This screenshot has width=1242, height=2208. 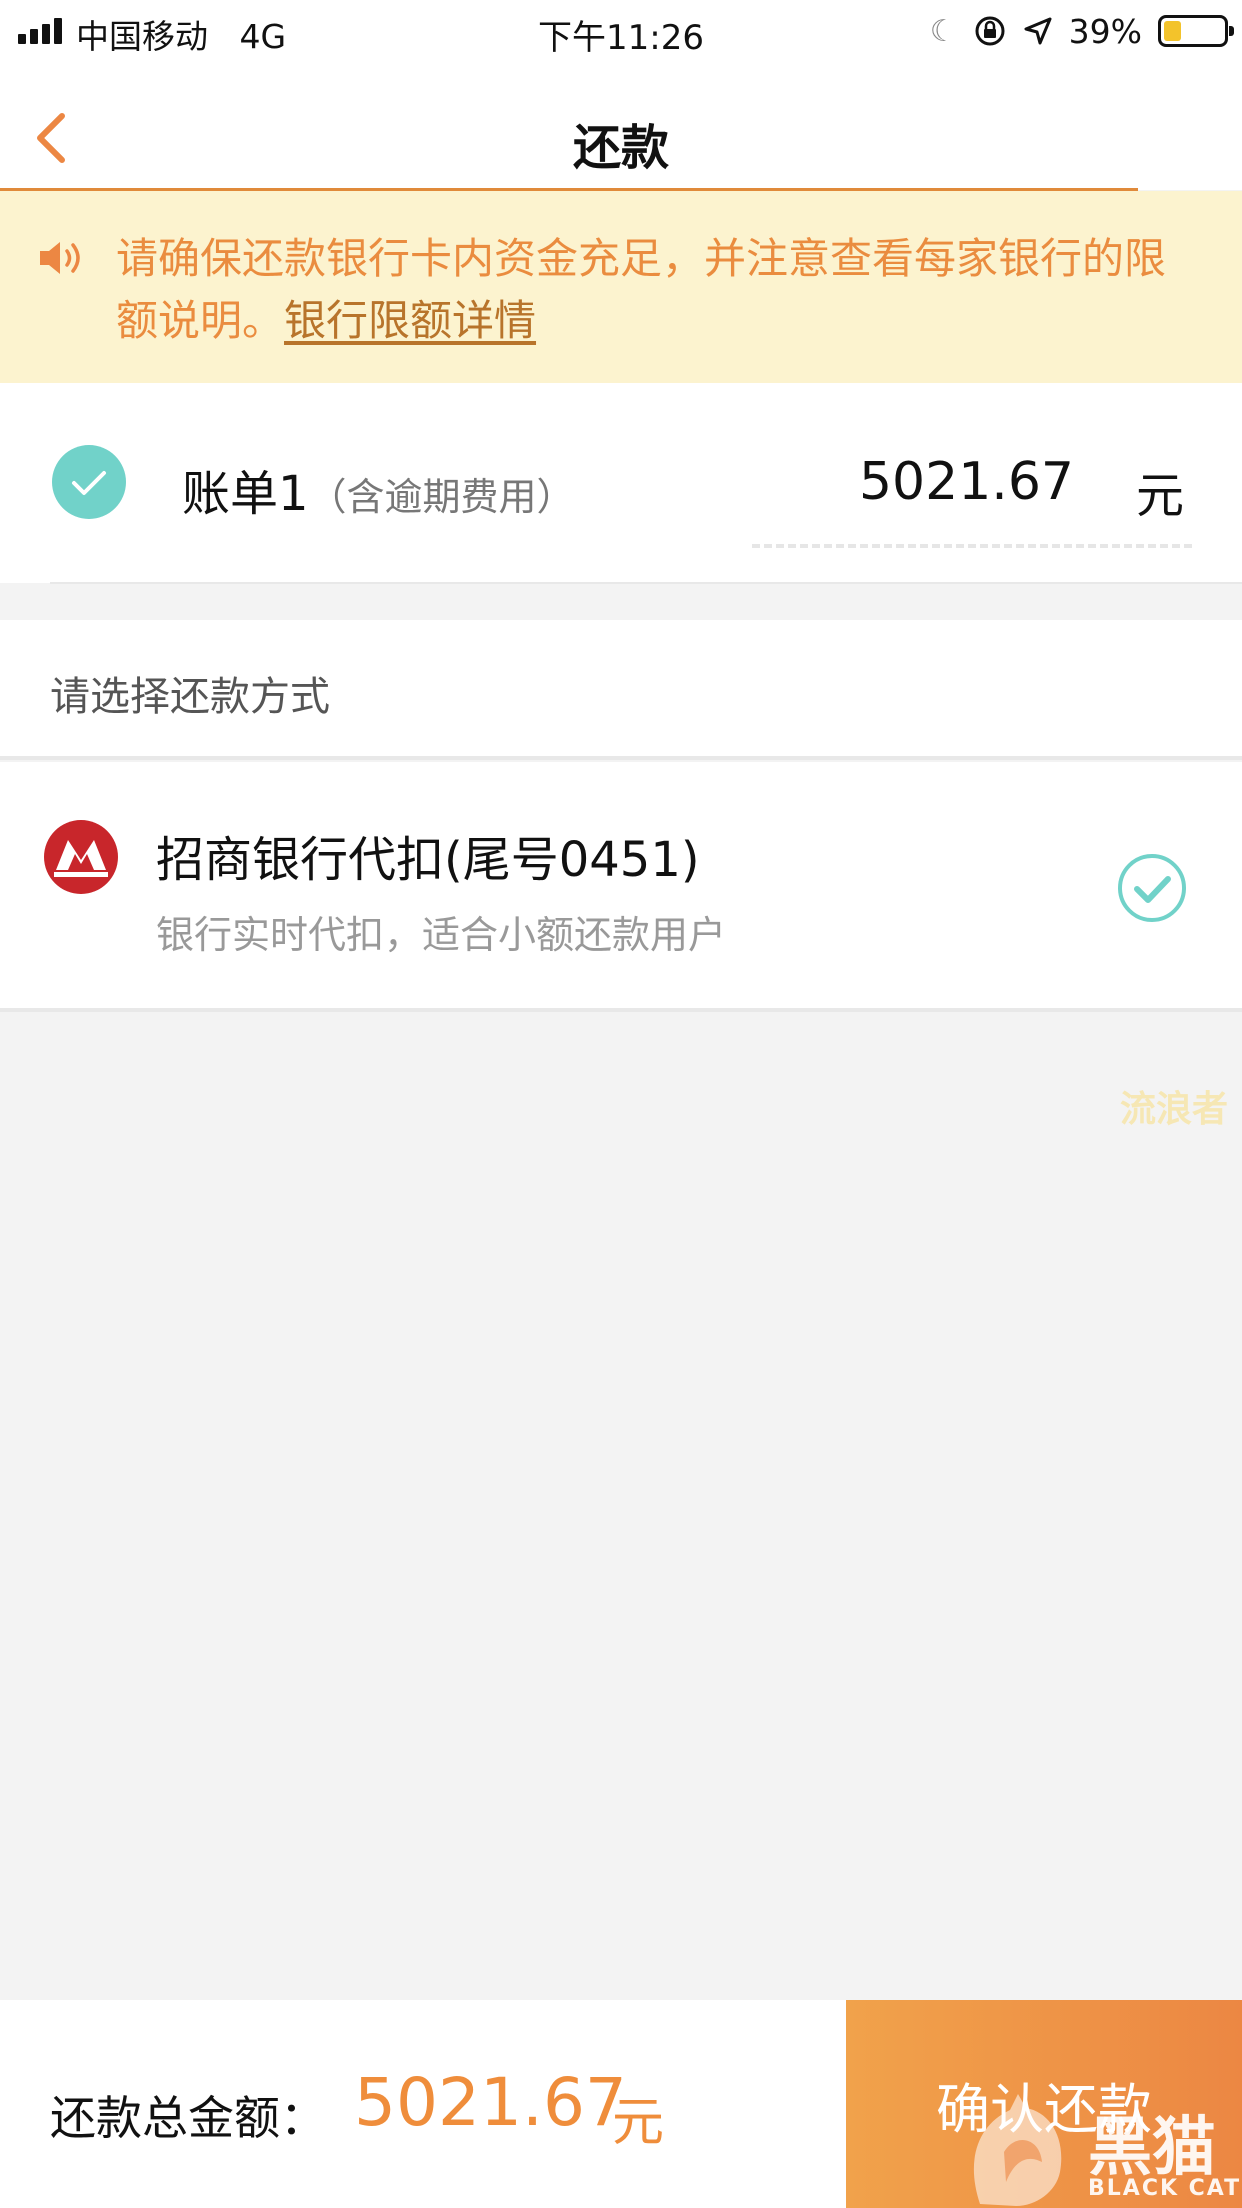 I want to click on bank-limit-link: 银行限额详情, so click(x=410, y=320).